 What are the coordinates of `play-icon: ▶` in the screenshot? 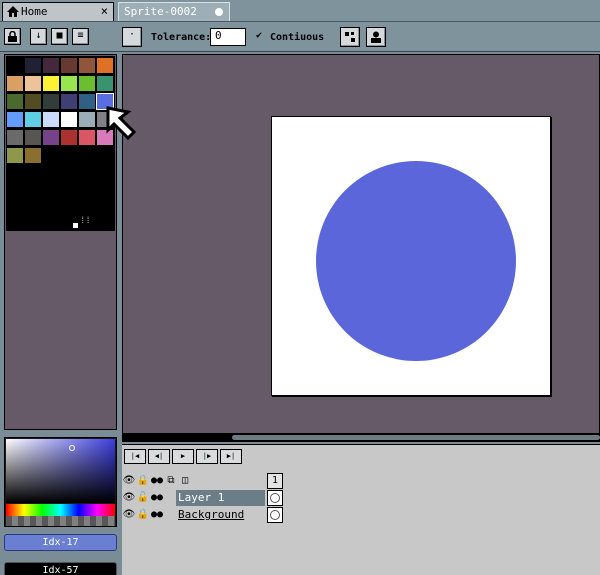 It's located at (183, 456).